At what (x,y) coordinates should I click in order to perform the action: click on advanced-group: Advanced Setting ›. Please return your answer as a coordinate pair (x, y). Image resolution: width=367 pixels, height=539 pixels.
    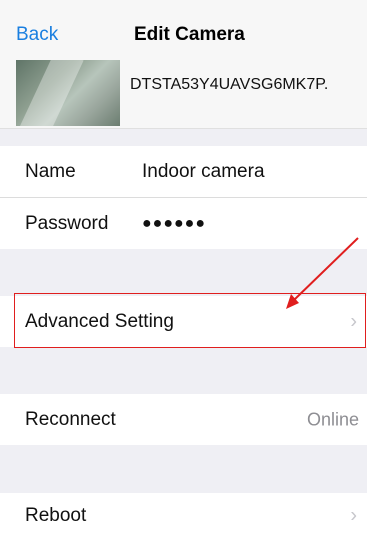
    Looking at the image, I should click on (183, 321).